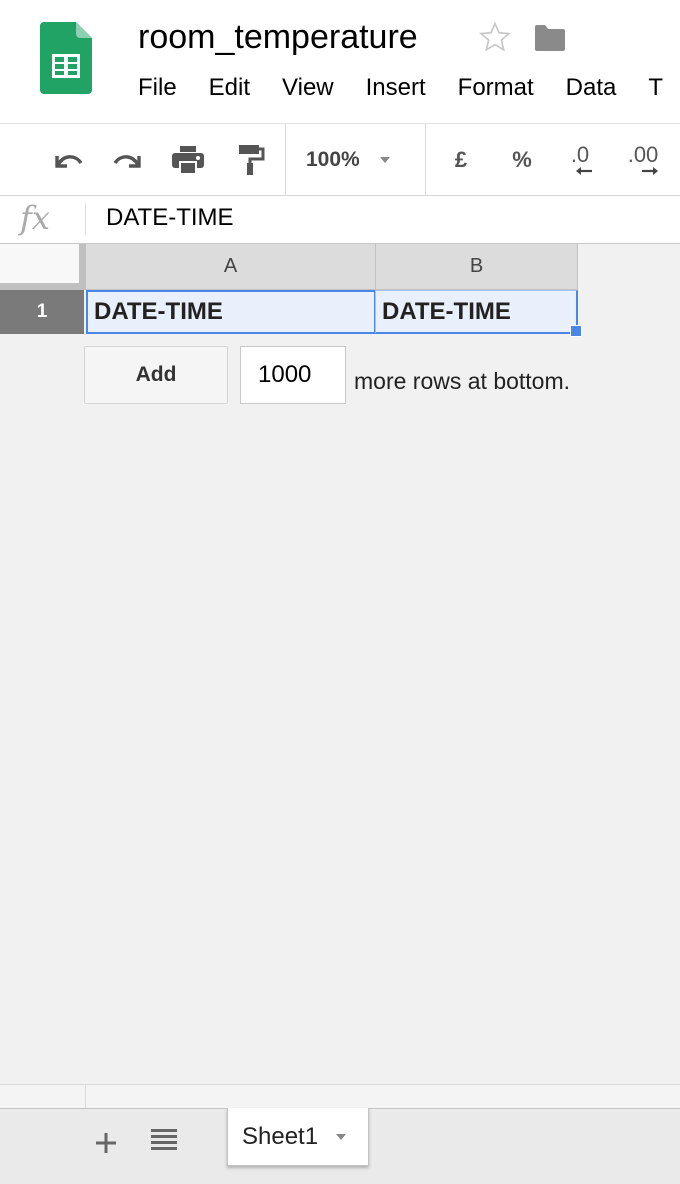 The image size is (680, 1184). I want to click on horizontal-scrollbar, so click(340, 1097).